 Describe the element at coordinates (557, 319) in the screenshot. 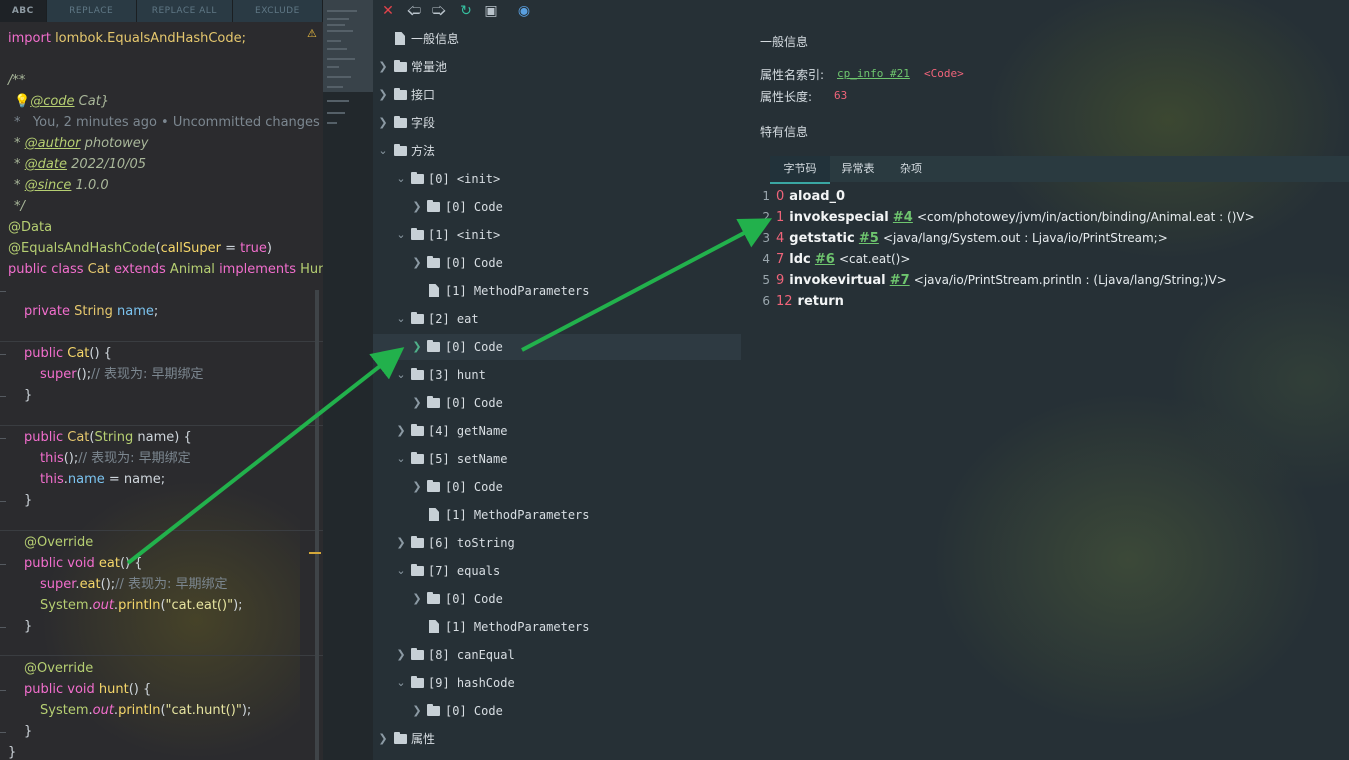

I see `tree-item-method: ⌄ [2] eat` at that location.